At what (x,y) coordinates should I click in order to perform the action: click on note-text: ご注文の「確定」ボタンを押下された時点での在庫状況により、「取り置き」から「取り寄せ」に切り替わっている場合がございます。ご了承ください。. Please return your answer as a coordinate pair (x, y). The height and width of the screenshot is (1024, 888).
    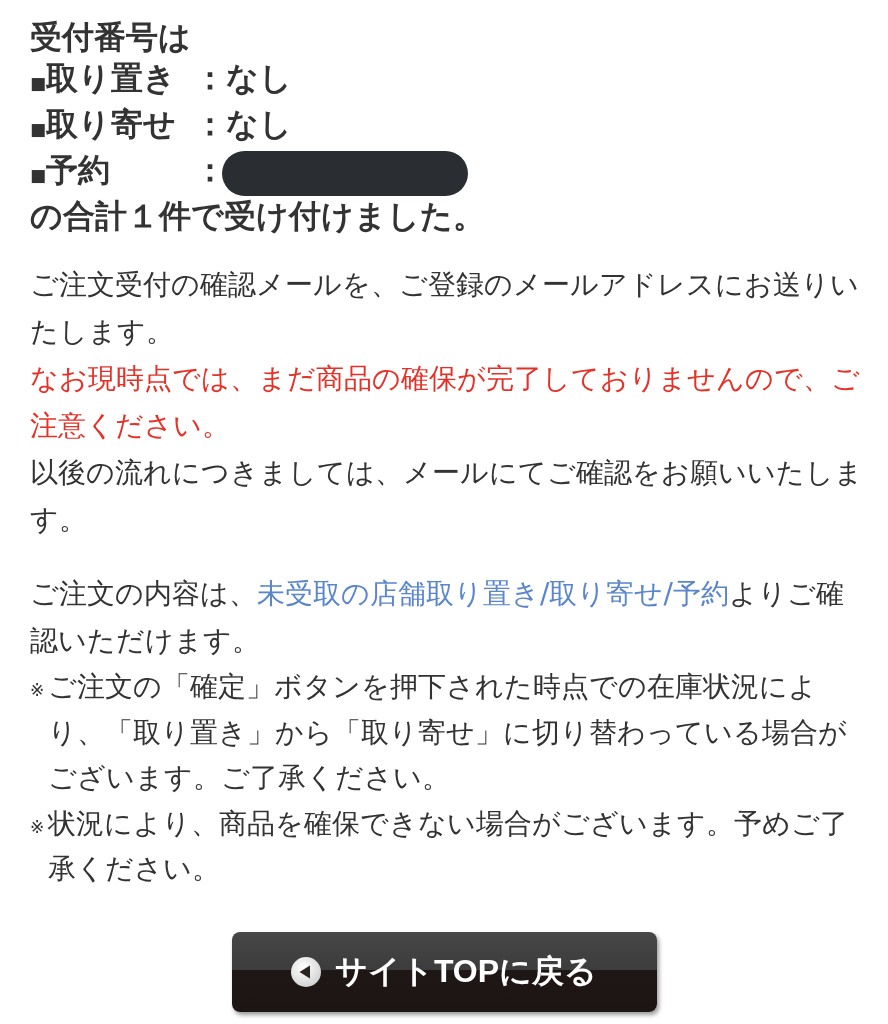
    Looking at the image, I should click on (448, 732).